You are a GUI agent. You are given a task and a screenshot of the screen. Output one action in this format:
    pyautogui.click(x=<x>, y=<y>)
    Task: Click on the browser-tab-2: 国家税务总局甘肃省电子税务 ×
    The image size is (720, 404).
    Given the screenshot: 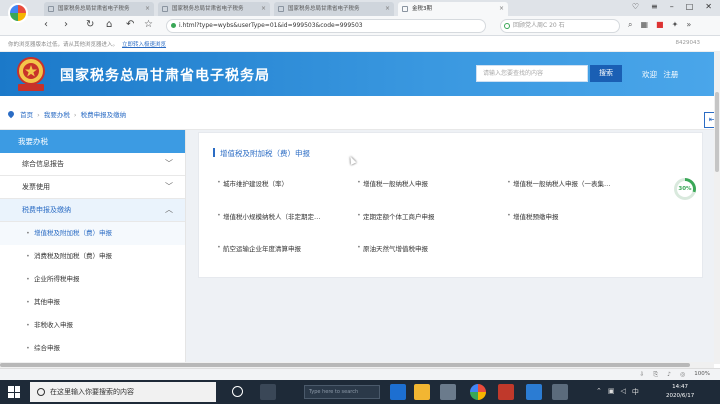 What is the action you would take?
    pyautogui.click(x=214, y=9)
    